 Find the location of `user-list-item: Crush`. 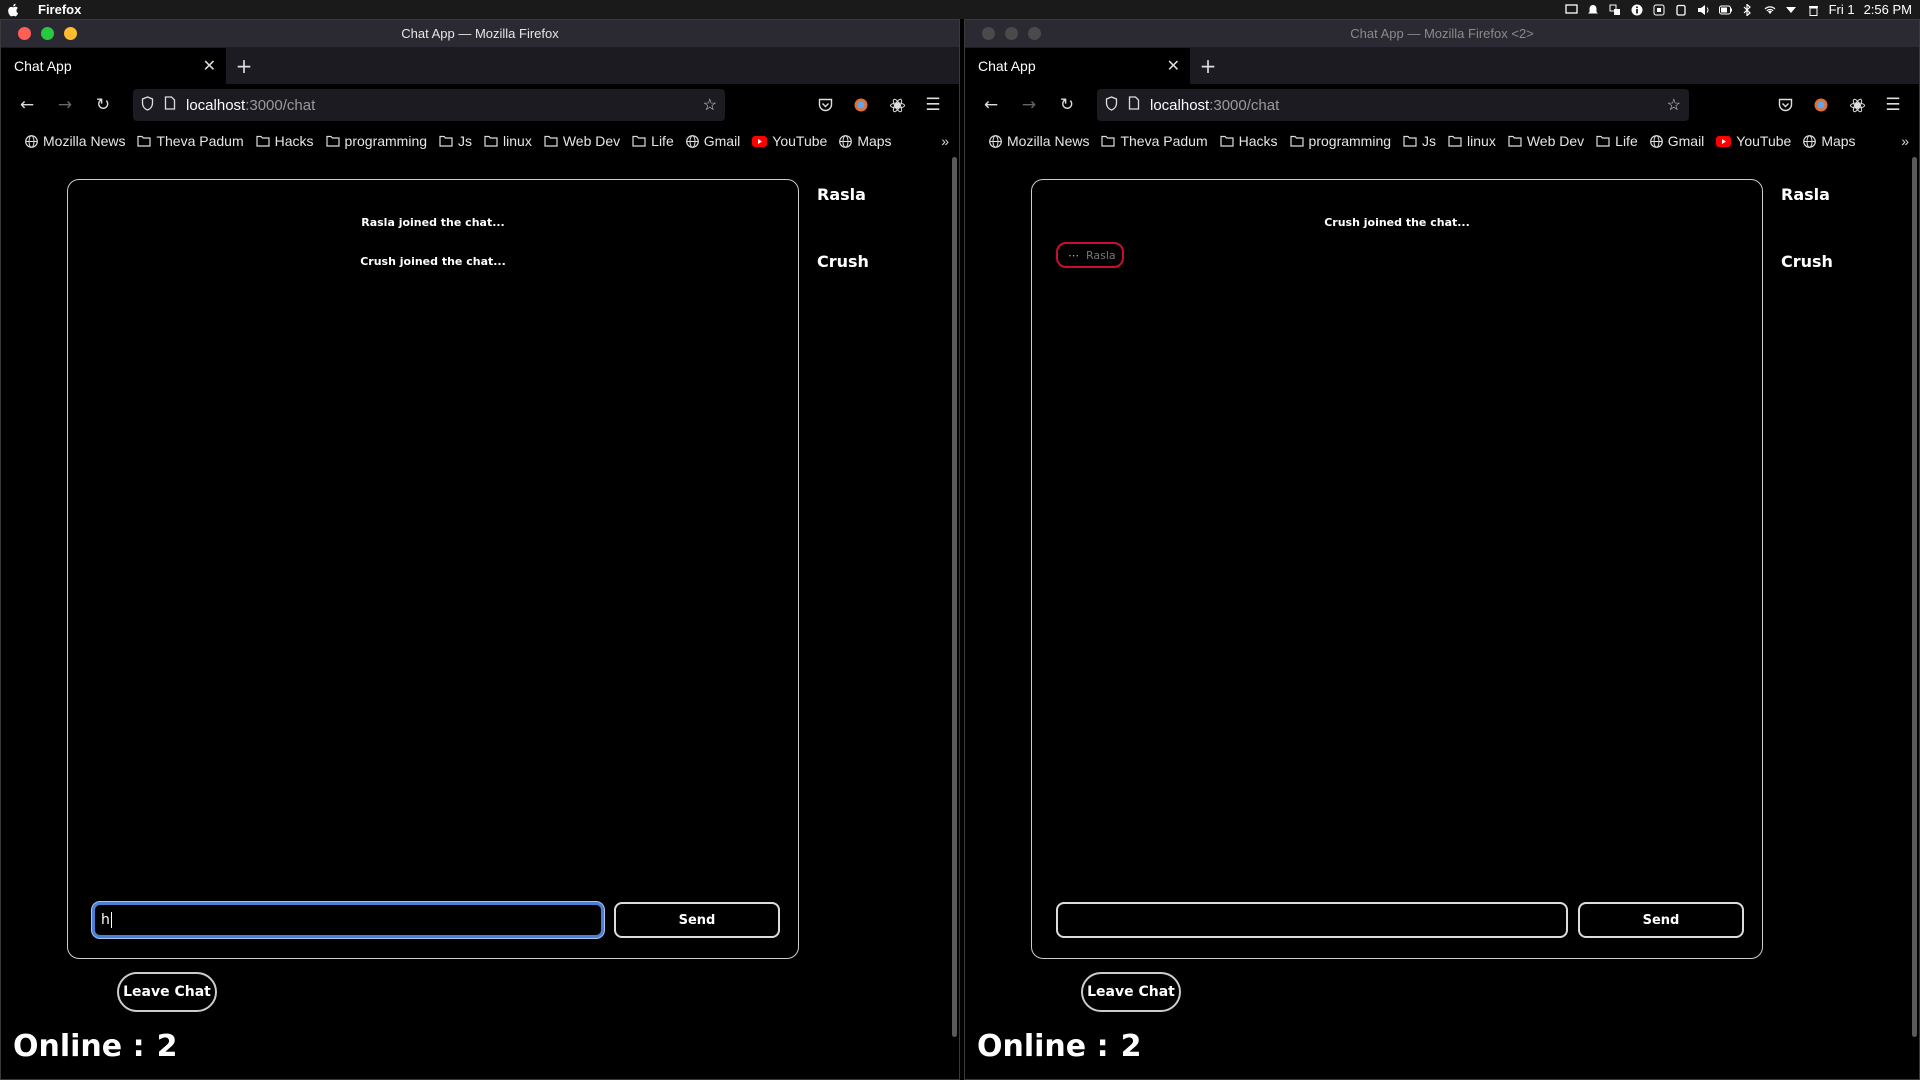

user-list-item: Crush is located at coordinates (843, 261).